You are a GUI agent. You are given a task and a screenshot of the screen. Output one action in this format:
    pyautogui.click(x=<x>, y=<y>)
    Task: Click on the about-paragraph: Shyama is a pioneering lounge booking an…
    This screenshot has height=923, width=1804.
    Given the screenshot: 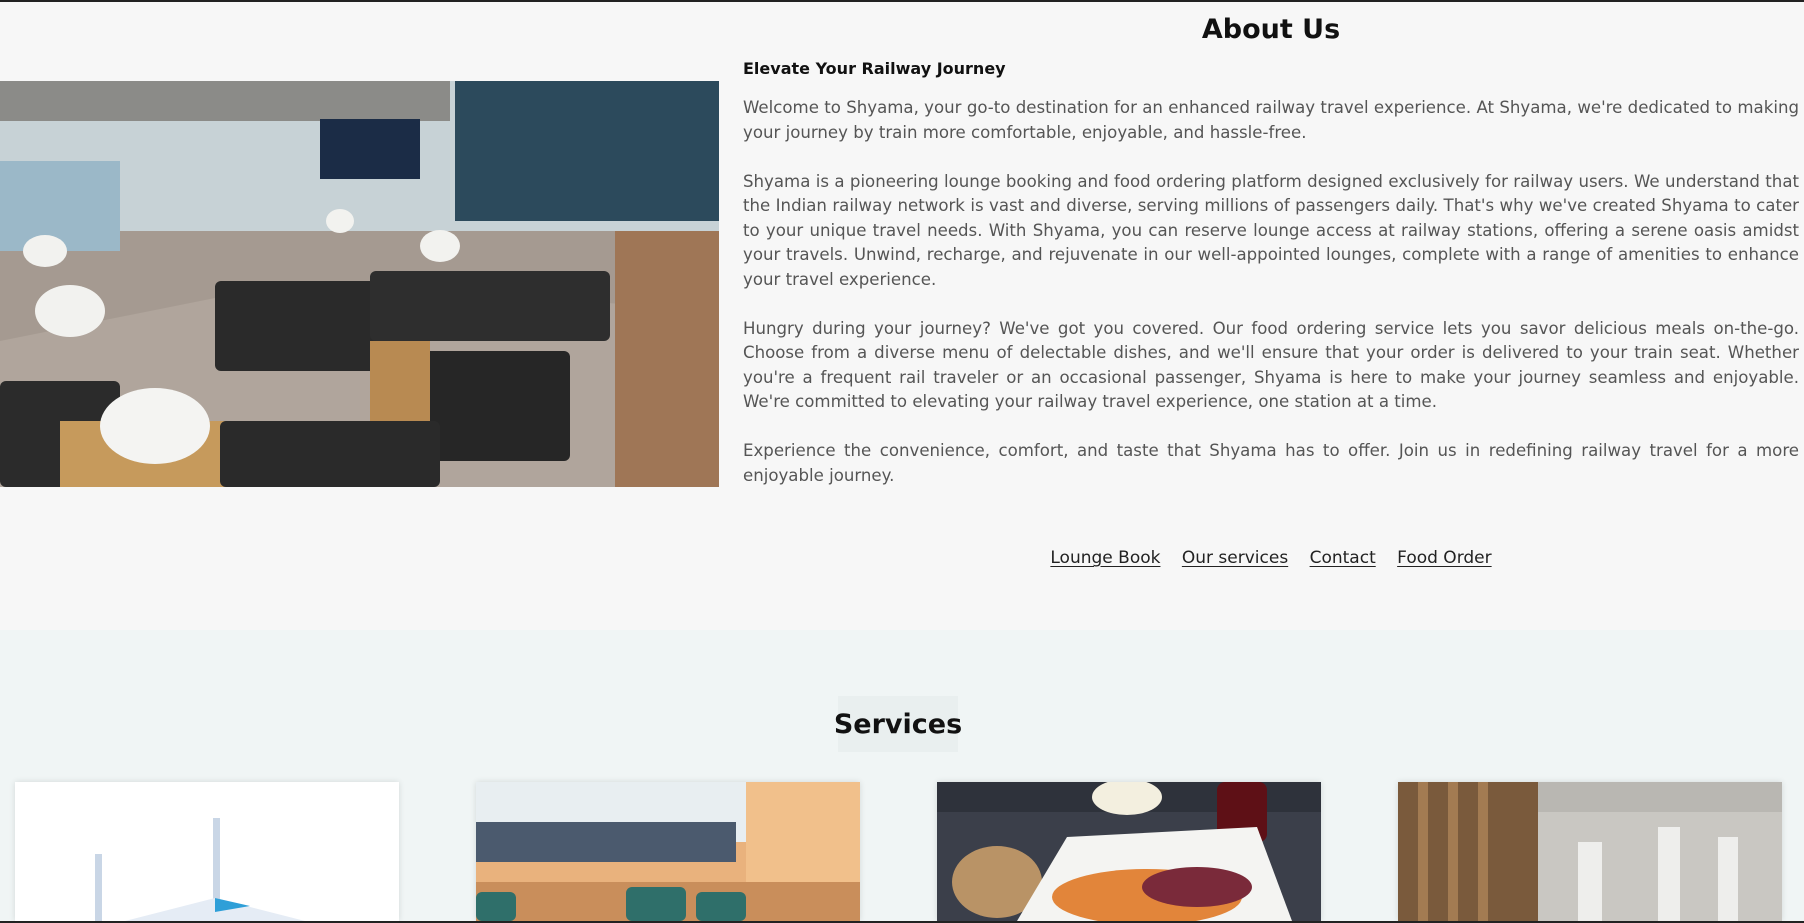 What is the action you would take?
    pyautogui.click(x=1271, y=230)
    